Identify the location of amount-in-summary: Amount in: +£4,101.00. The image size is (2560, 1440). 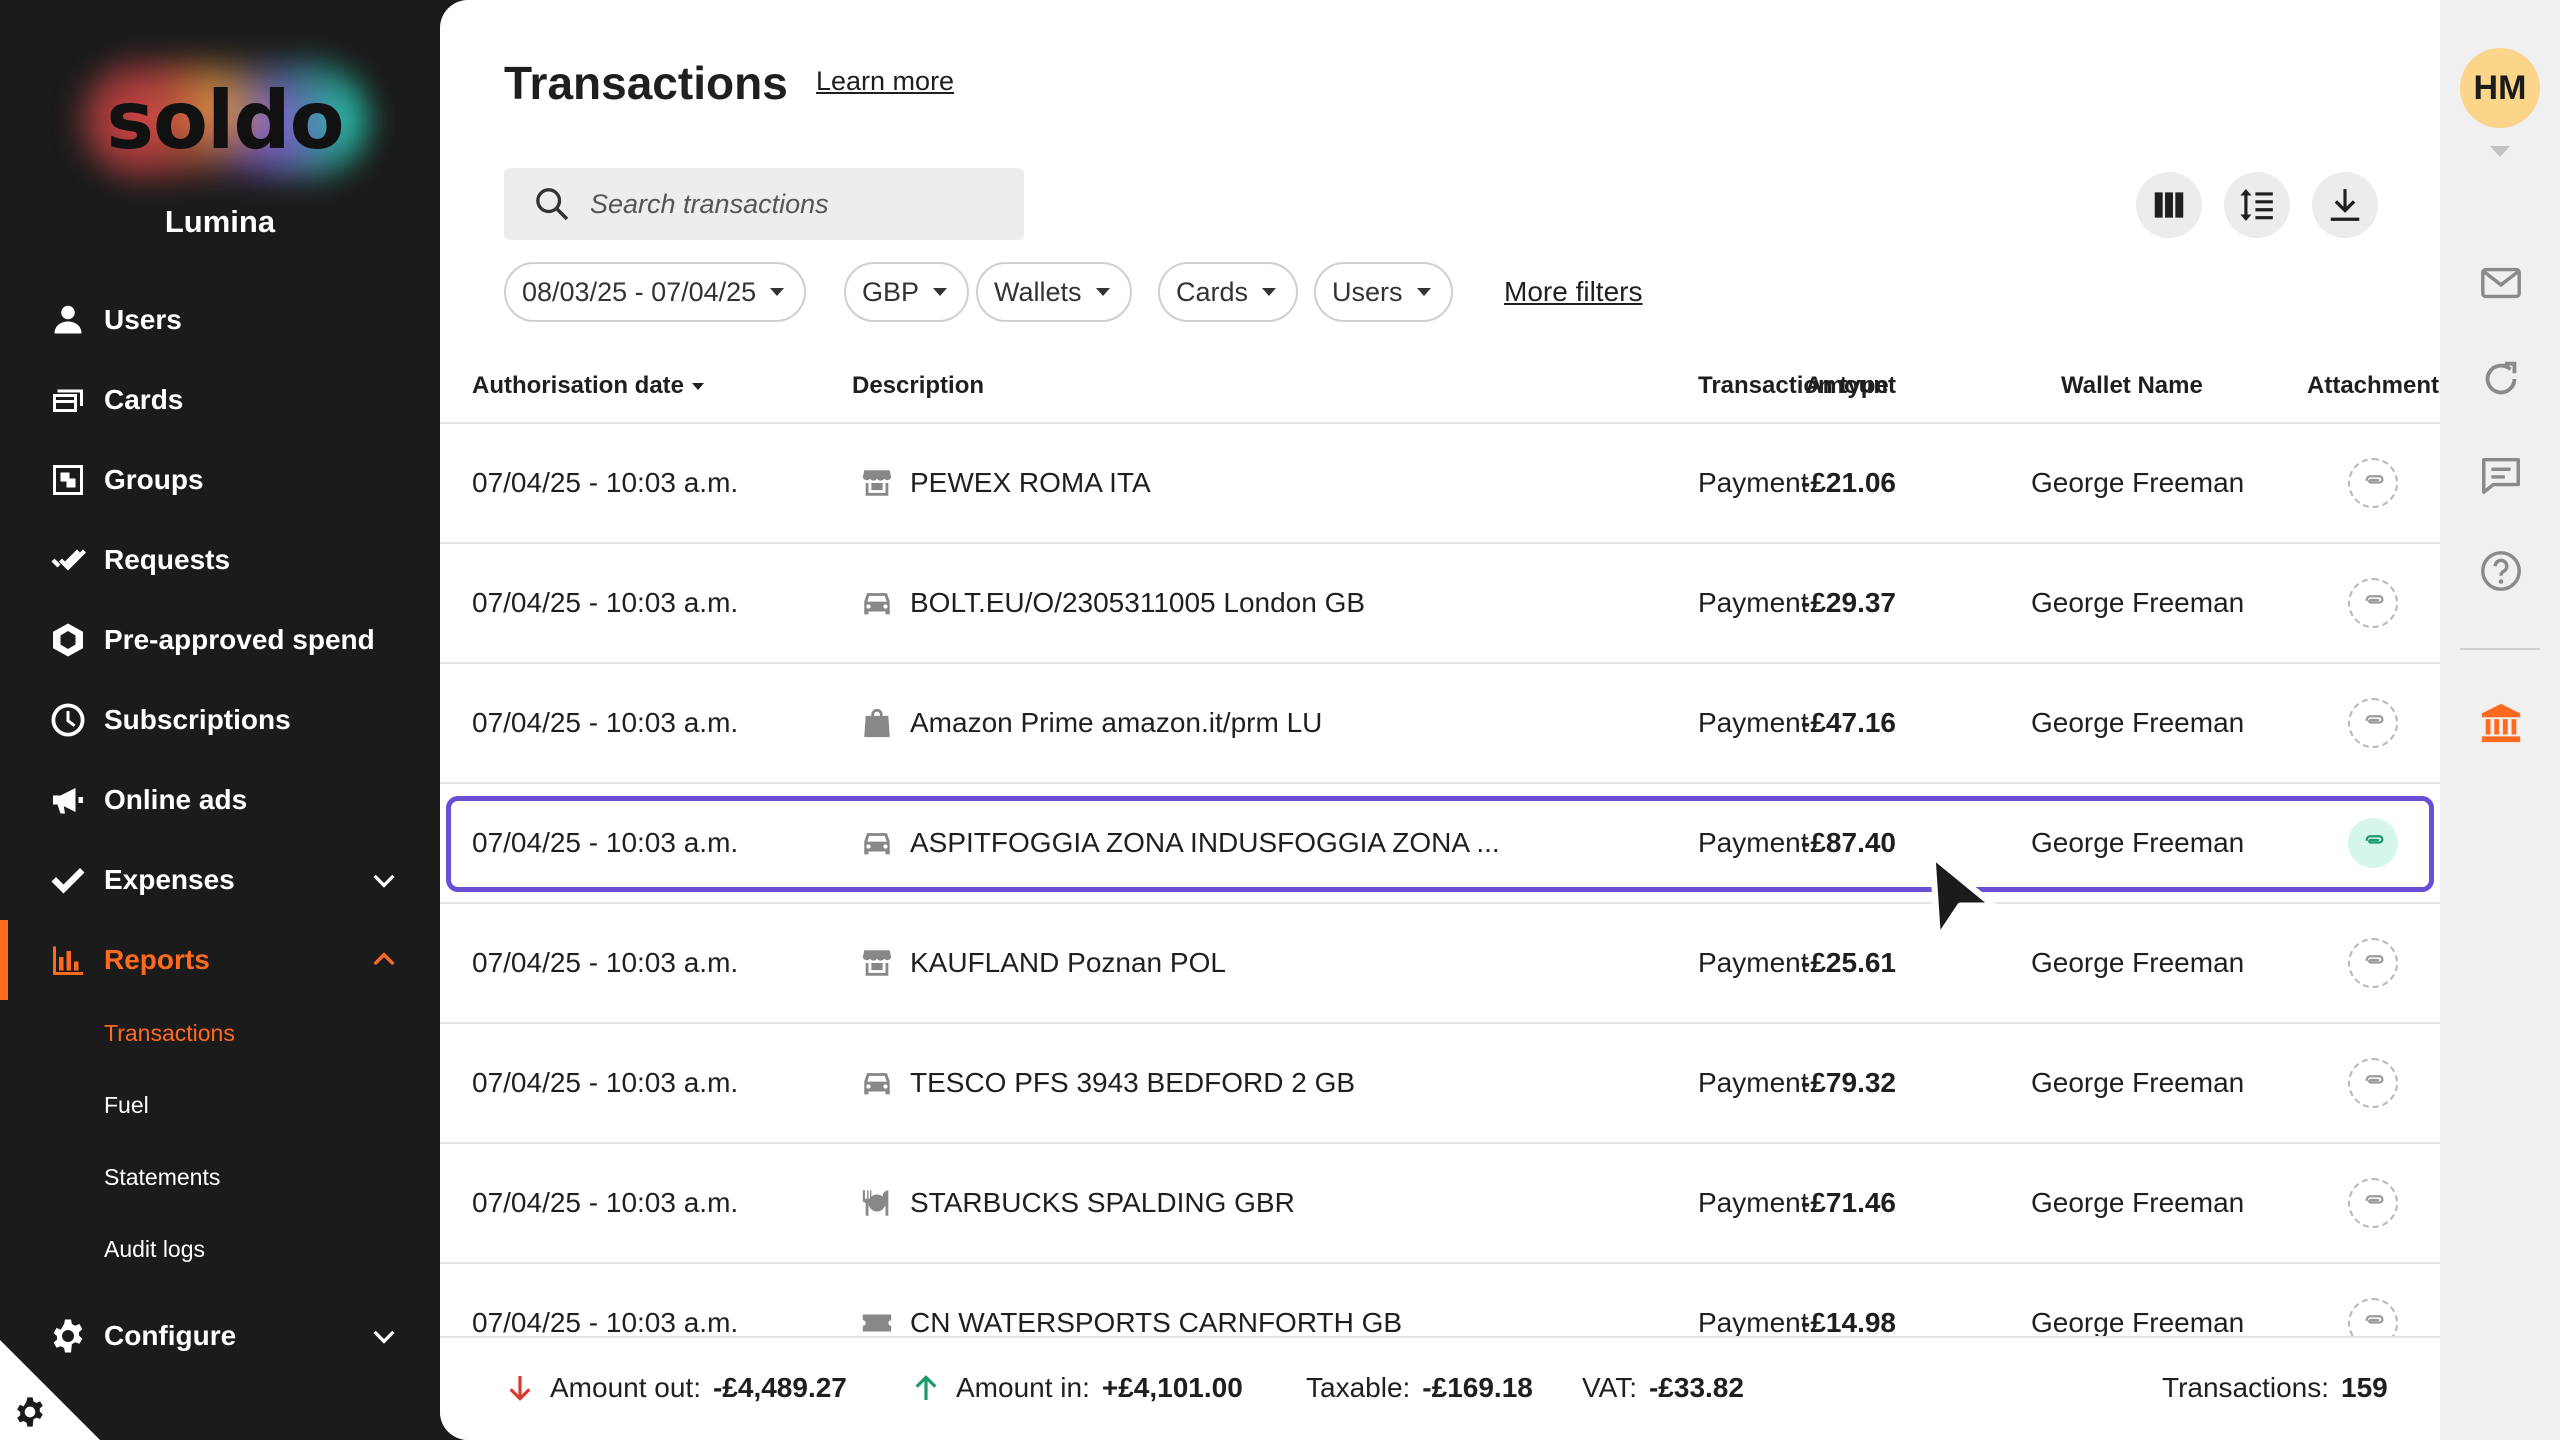
(1076, 1388).